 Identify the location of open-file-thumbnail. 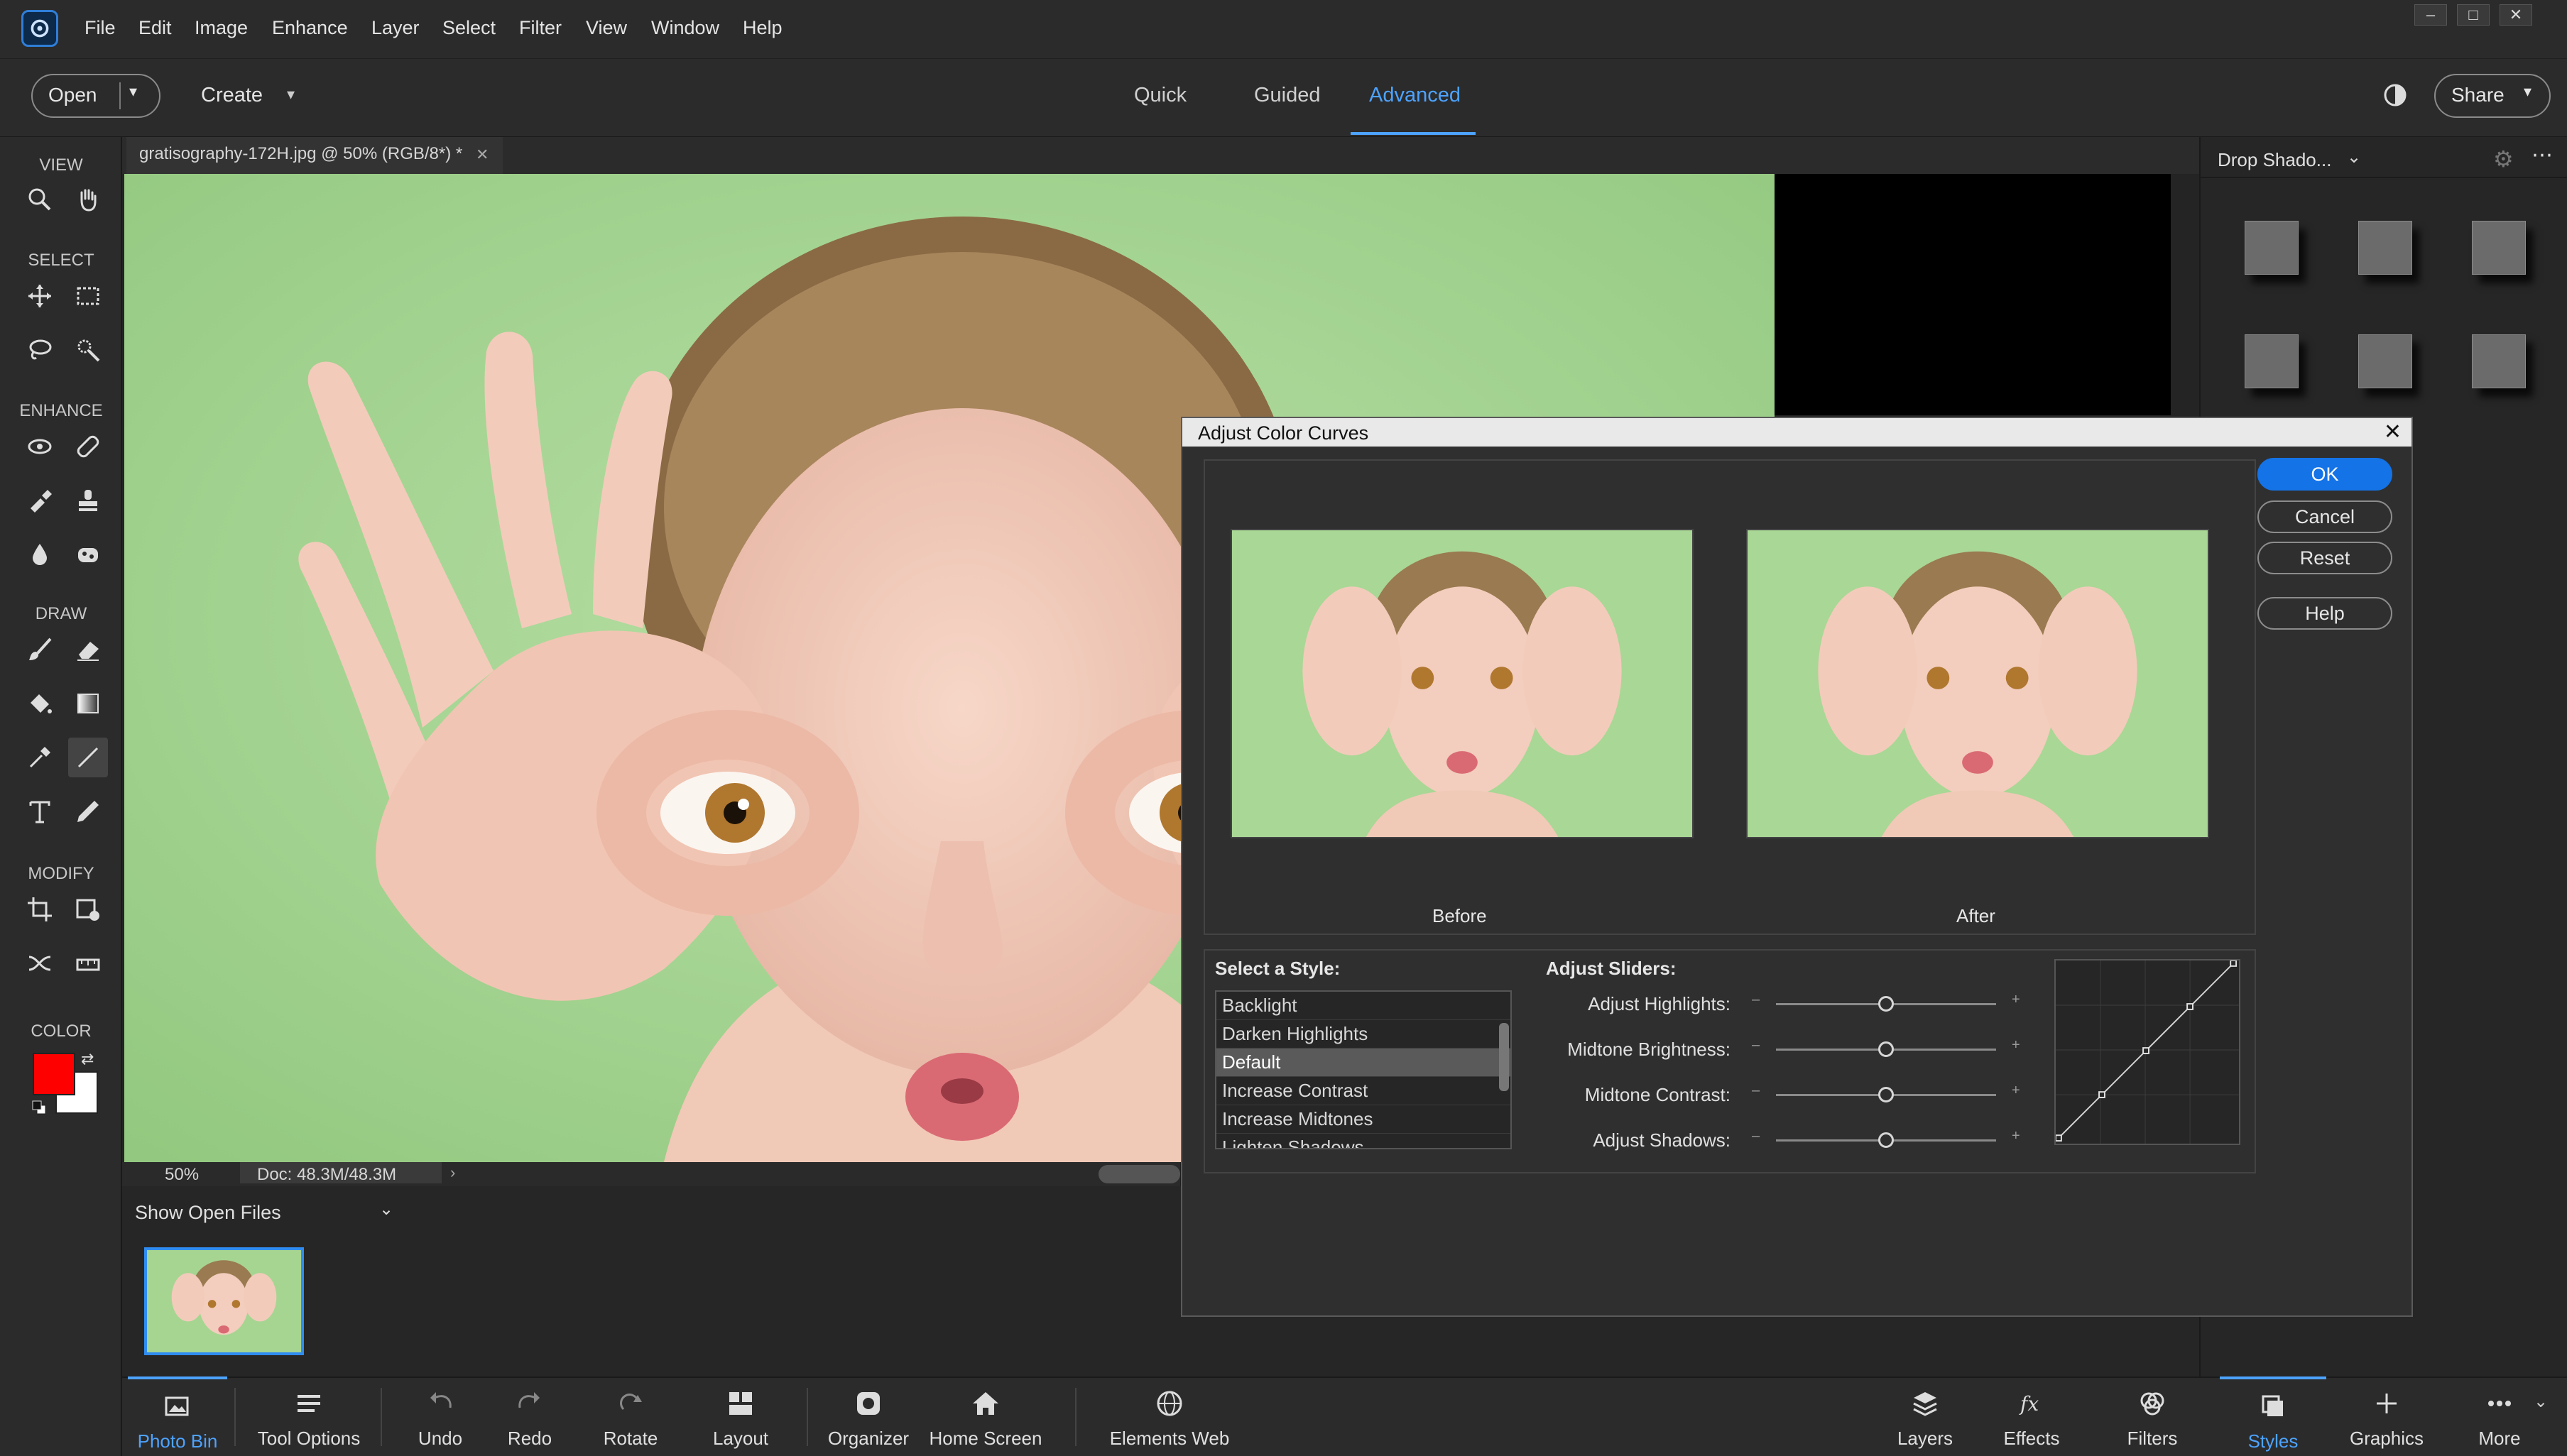
(224, 1301).